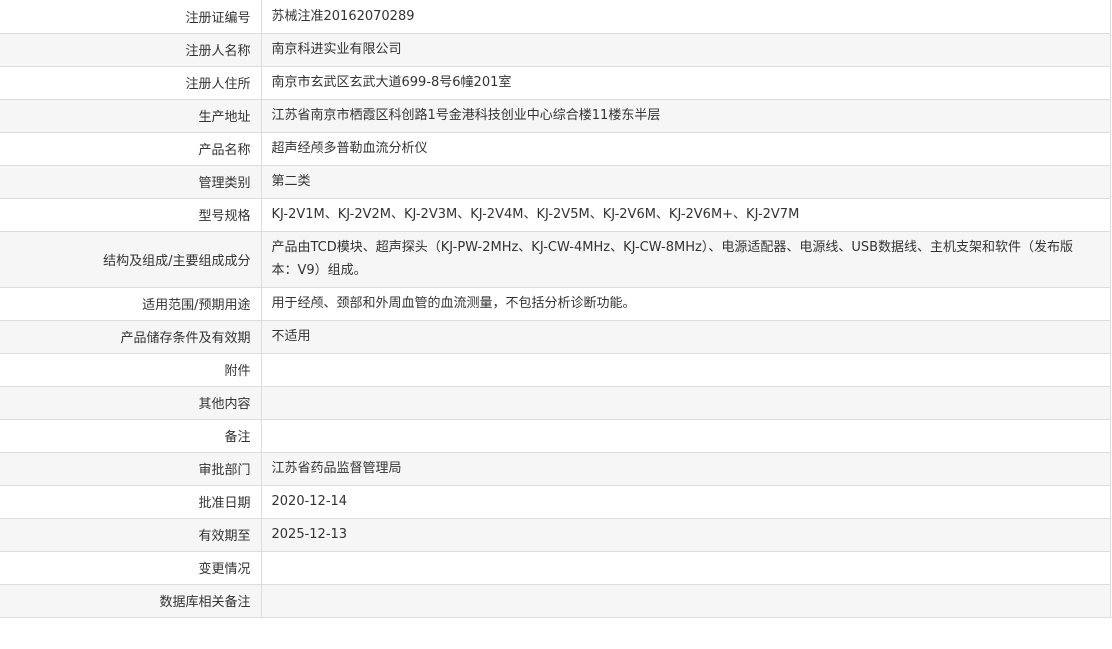  What do you see at coordinates (131, 534) in the screenshot?
I see `row-label: 有效期至` at bounding box center [131, 534].